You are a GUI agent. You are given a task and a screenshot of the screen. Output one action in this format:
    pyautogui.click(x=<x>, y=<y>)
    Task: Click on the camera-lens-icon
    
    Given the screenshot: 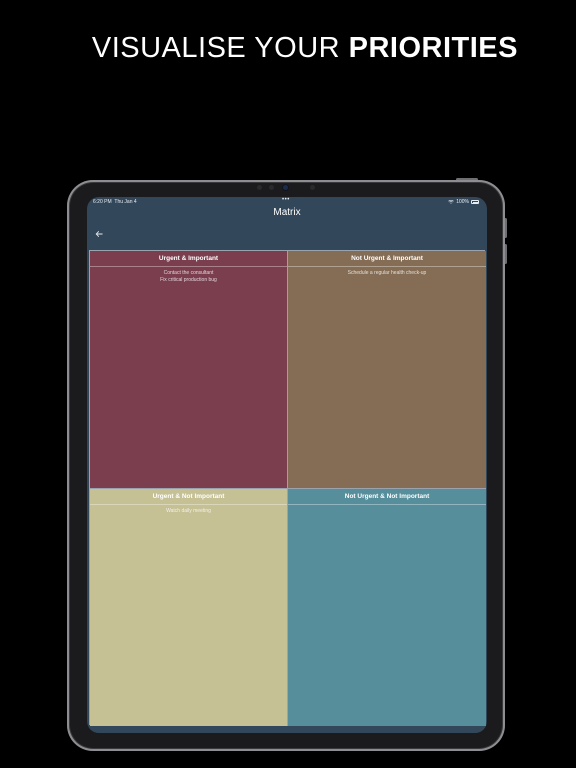 What is the action you would take?
    pyautogui.click(x=285, y=187)
    